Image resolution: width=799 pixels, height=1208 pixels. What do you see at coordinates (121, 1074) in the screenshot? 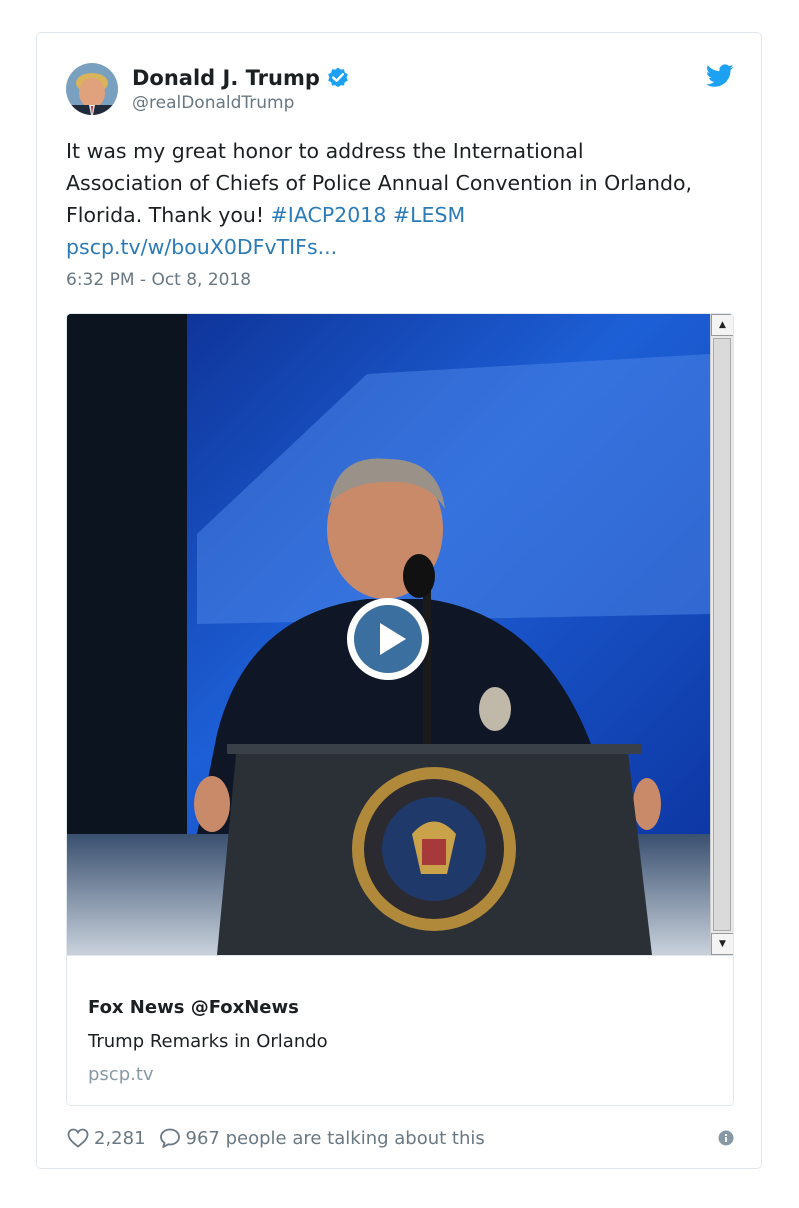
I see `card-domain: pscp.tv` at bounding box center [121, 1074].